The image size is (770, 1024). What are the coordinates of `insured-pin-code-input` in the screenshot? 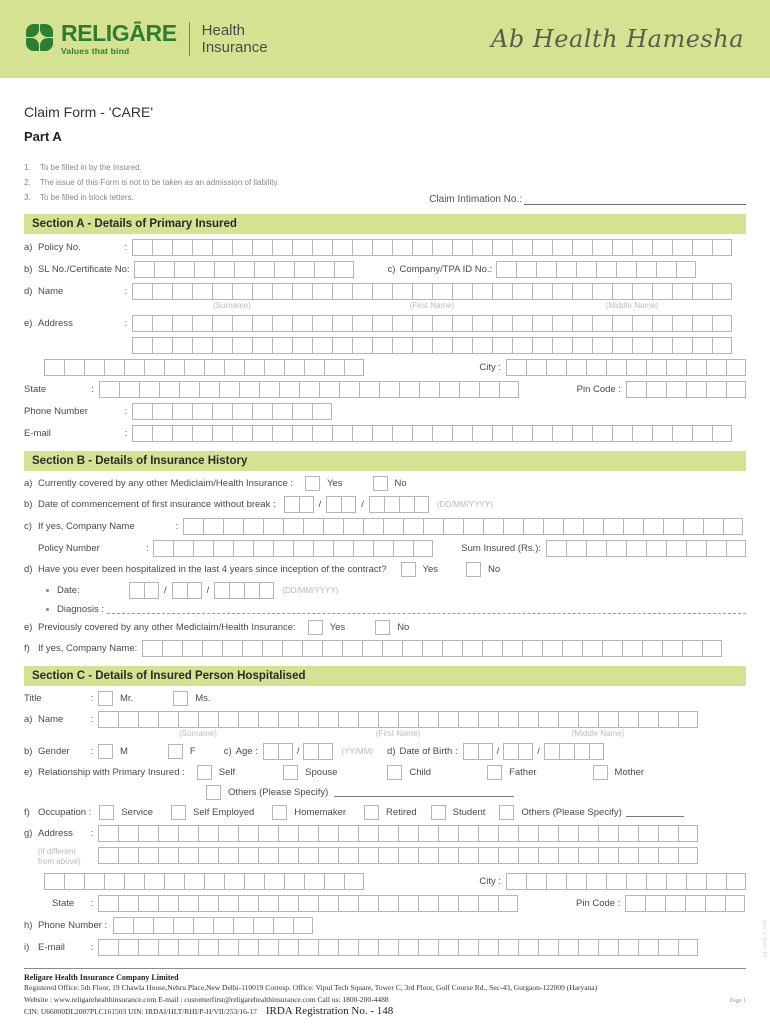 It's located at (685, 904).